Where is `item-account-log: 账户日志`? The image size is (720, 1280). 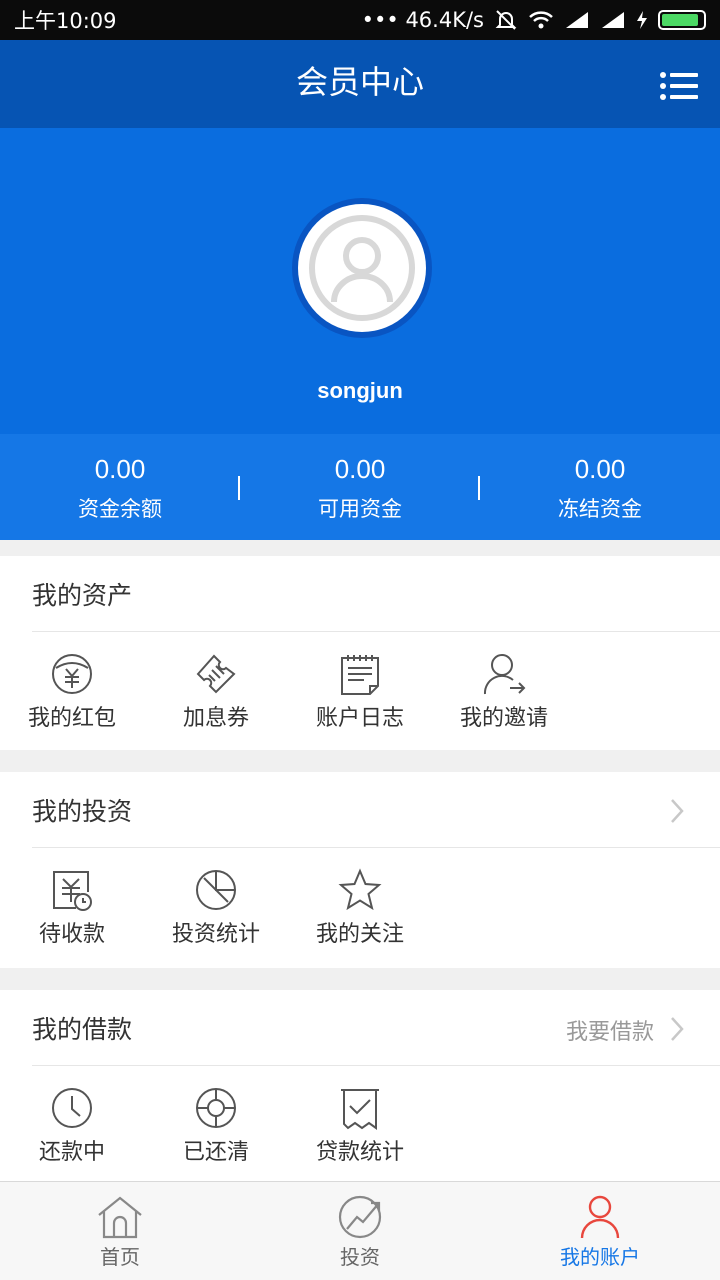 item-account-log: 账户日志 is located at coordinates (360, 691).